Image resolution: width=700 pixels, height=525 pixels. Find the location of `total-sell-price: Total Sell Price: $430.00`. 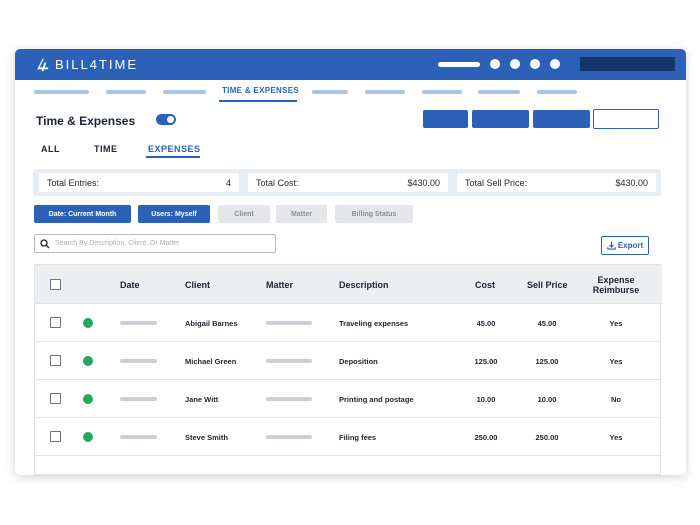

total-sell-price: Total Sell Price: $430.00 is located at coordinates (556, 182).